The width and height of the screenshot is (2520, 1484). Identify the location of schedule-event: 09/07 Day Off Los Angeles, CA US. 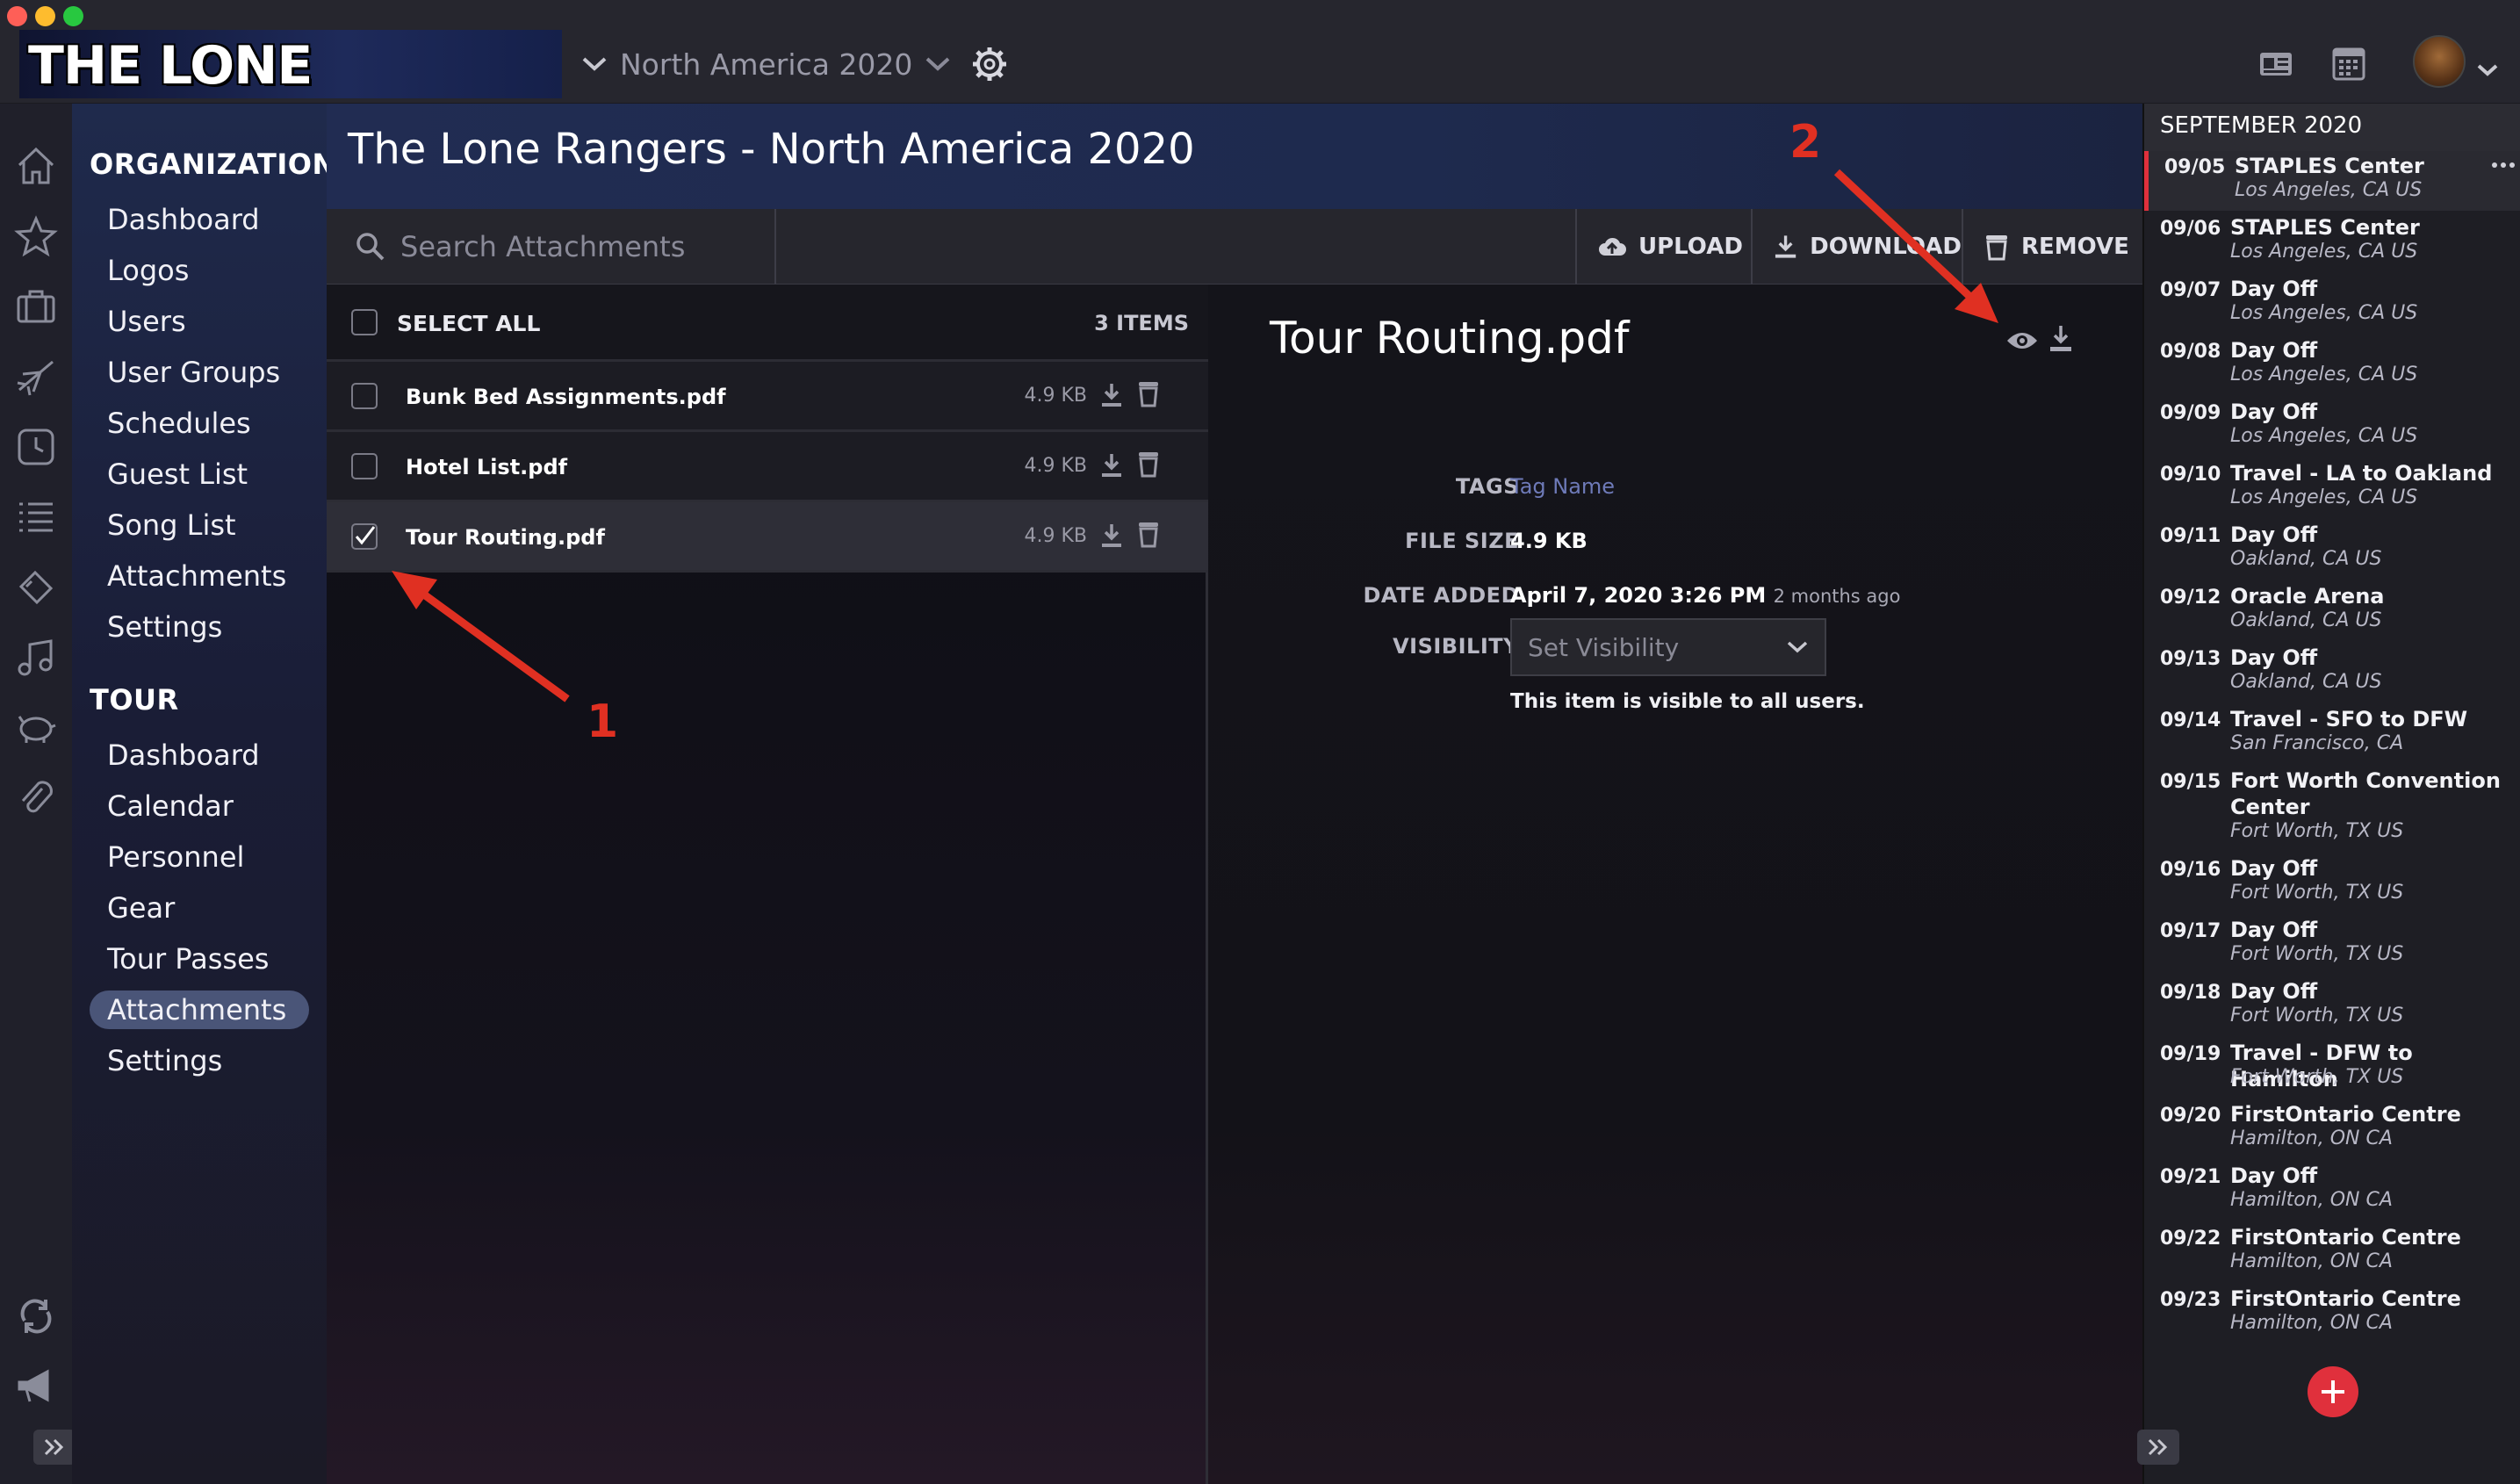
(2332, 304).